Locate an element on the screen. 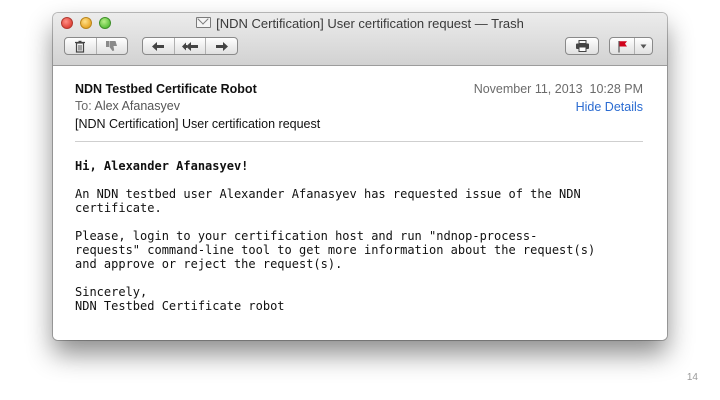 The width and height of the screenshot is (720, 400). envelope-icon is located at coordinates (204, 22).